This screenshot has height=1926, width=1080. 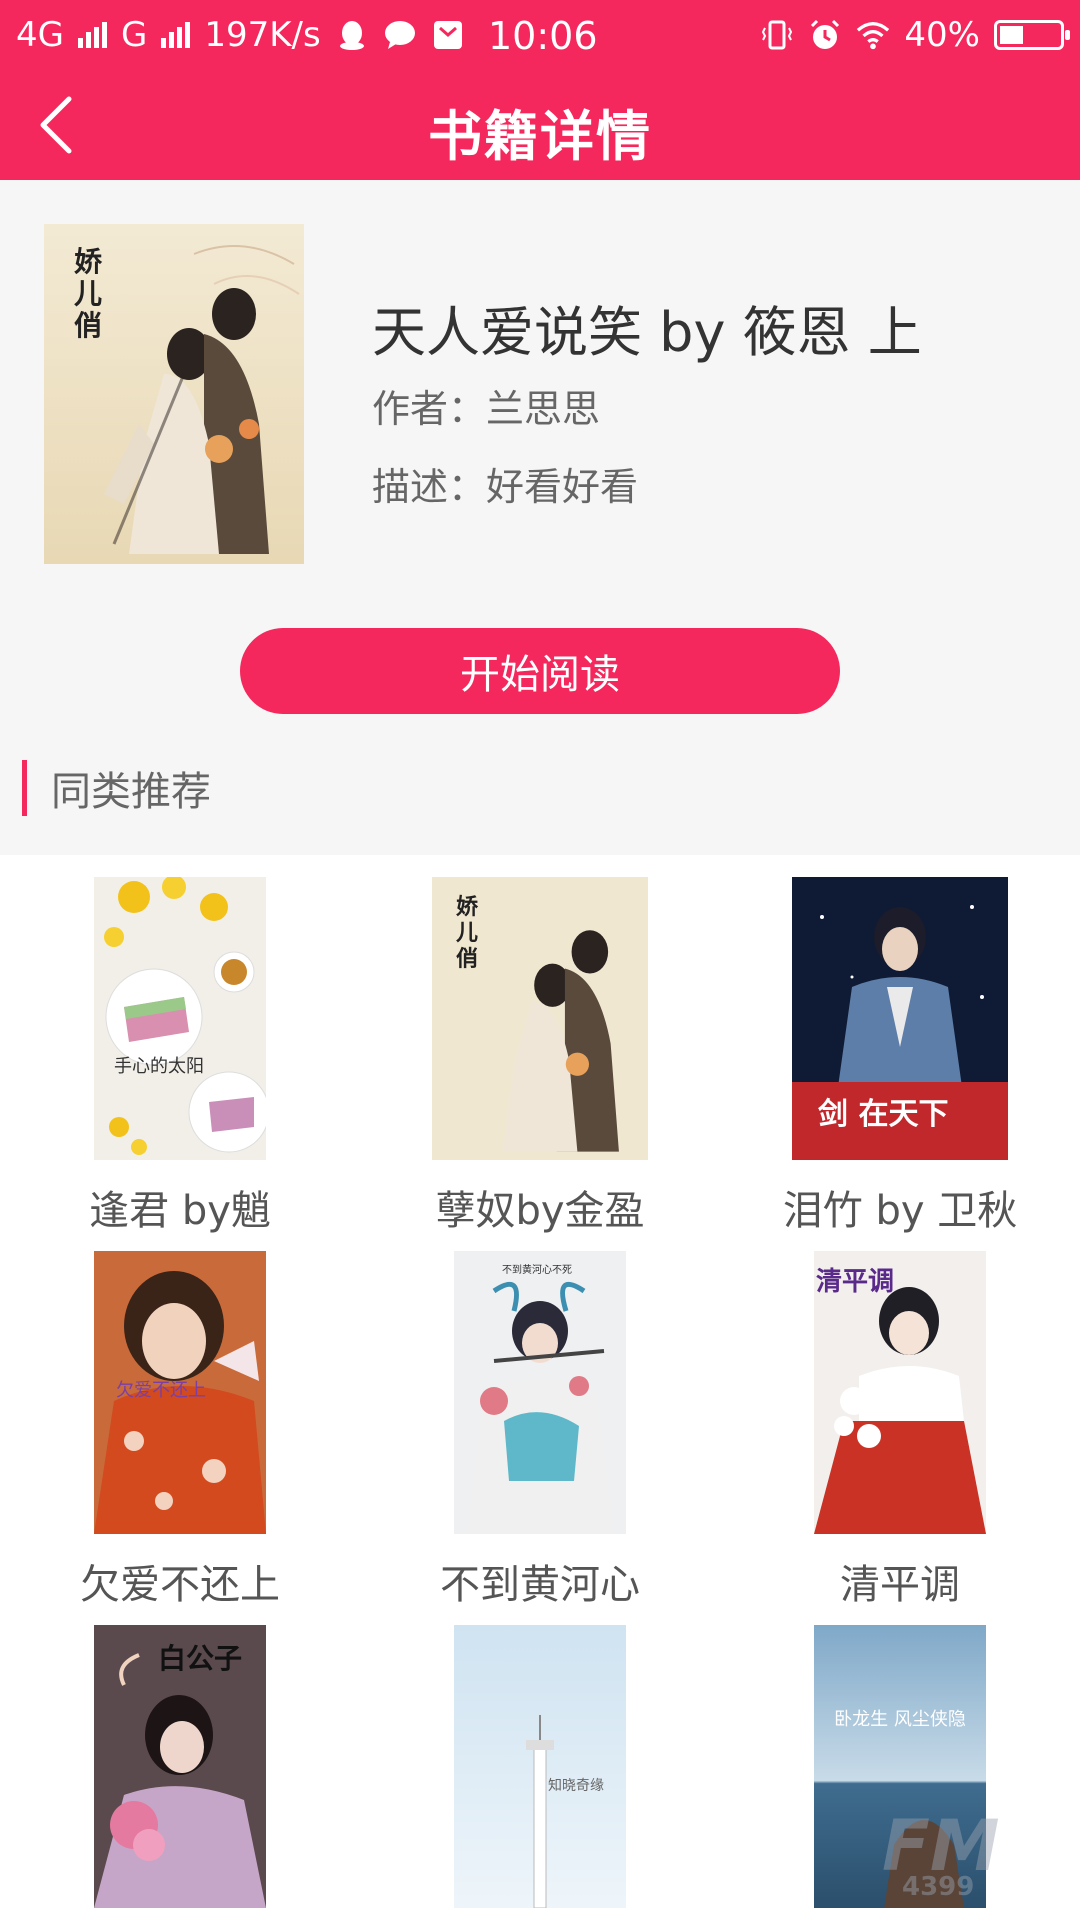 I want to click on recommendation-item: 白公子, so click(x=180, y=1775).